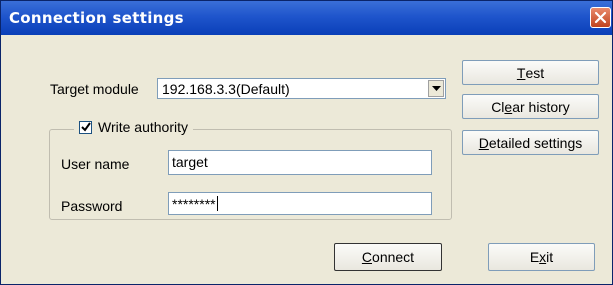 This screenshot has height=285, width=613. I want to click on test-button: Test, so click(530, 72).